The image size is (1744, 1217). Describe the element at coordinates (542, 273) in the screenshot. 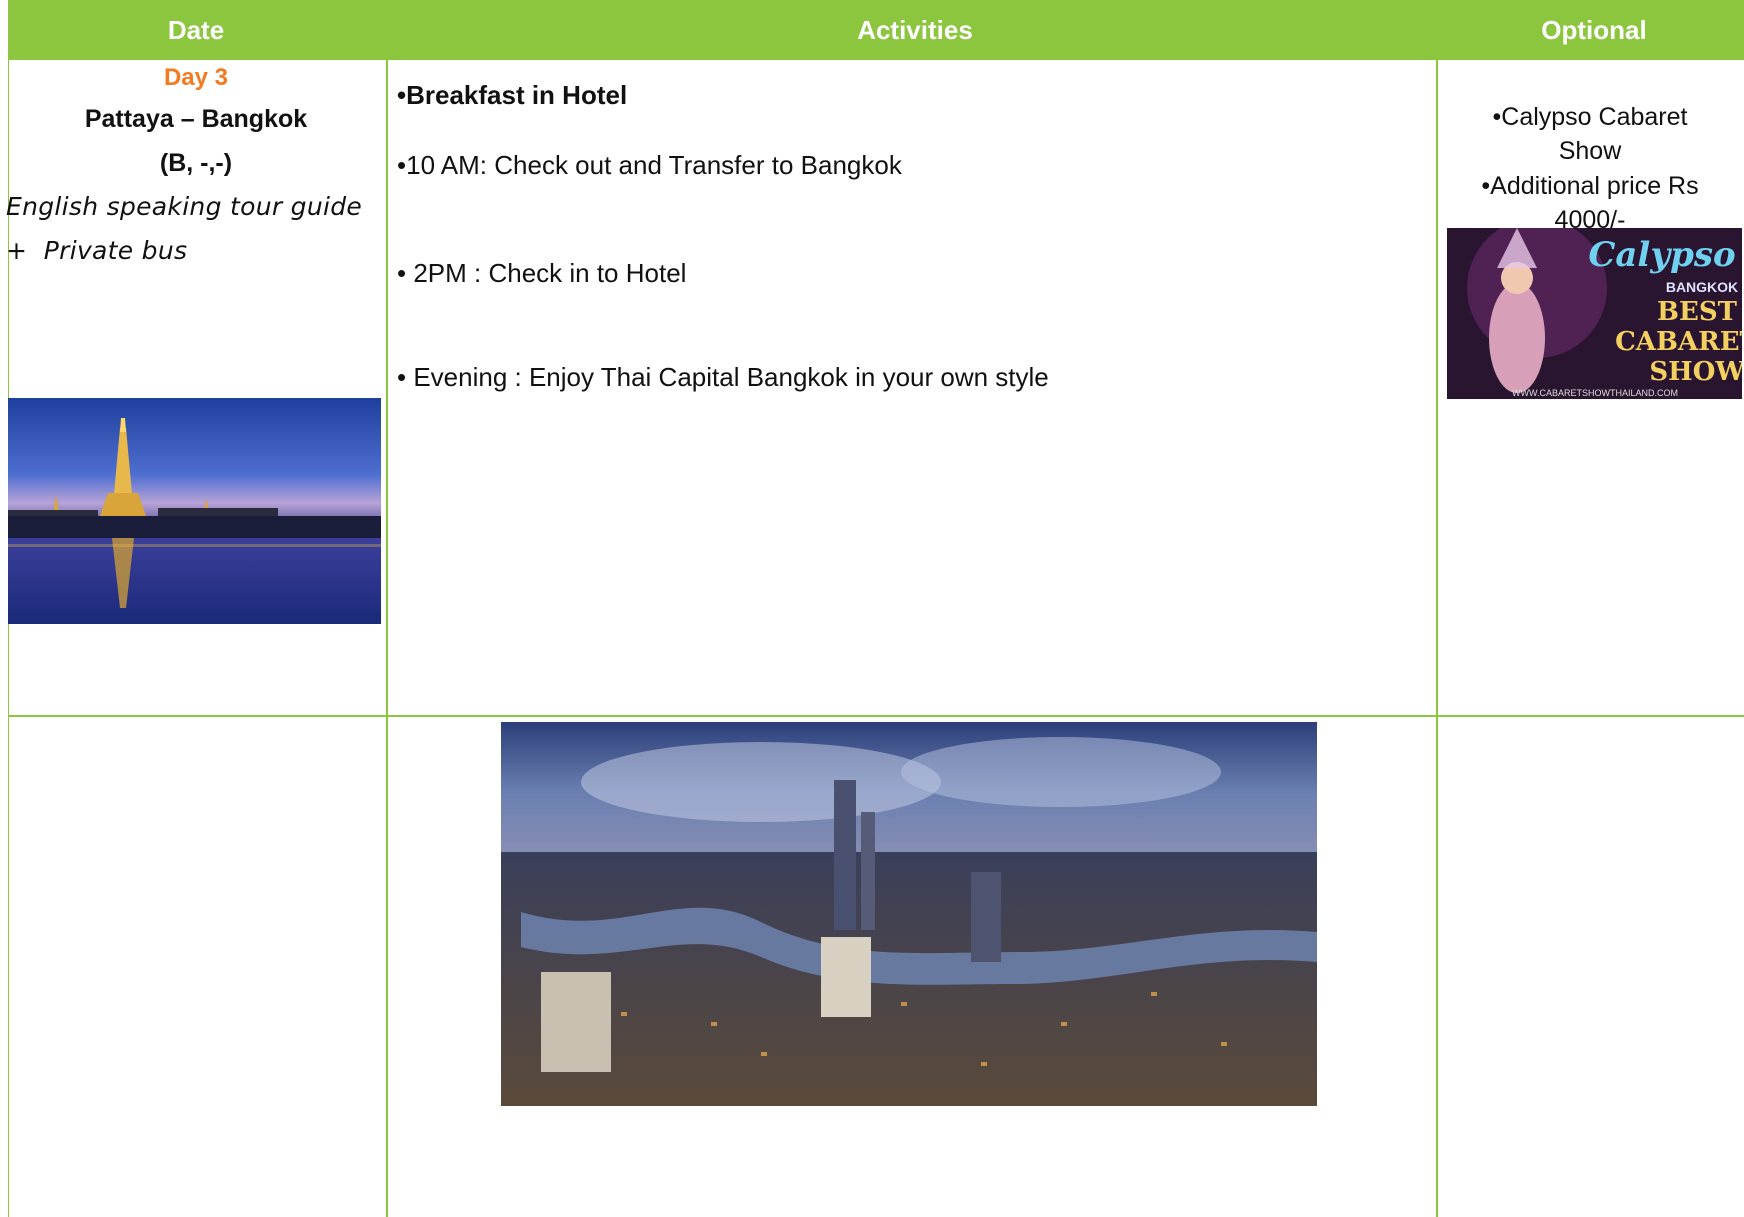

I see `activity-checkin: • 2PM : Check in to Hotel` at that location.